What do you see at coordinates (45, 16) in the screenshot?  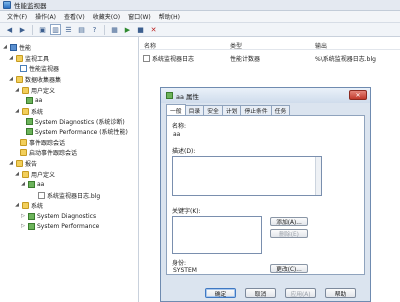 I see `menu-action: 操作(A)` at bounding box center [45, 16].